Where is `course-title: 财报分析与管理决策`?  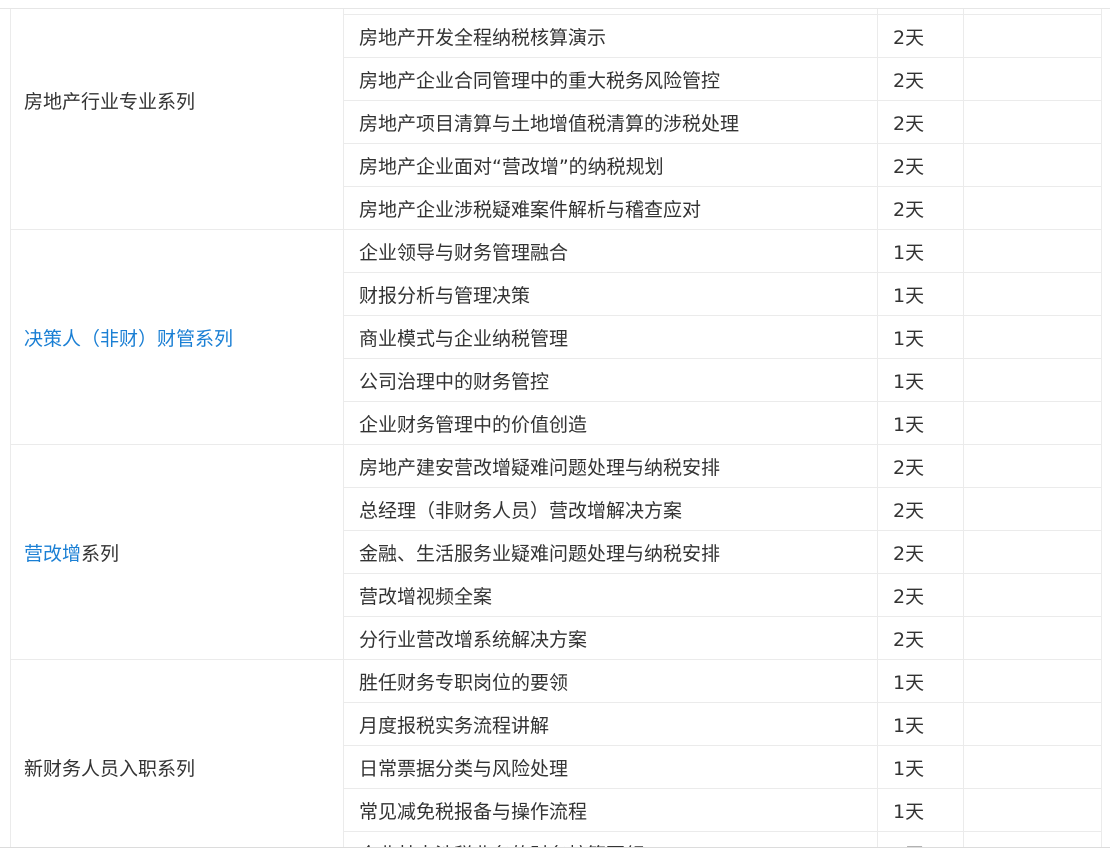 course-title: 财报分析与管理决策 is located at coordinates (610, 294).